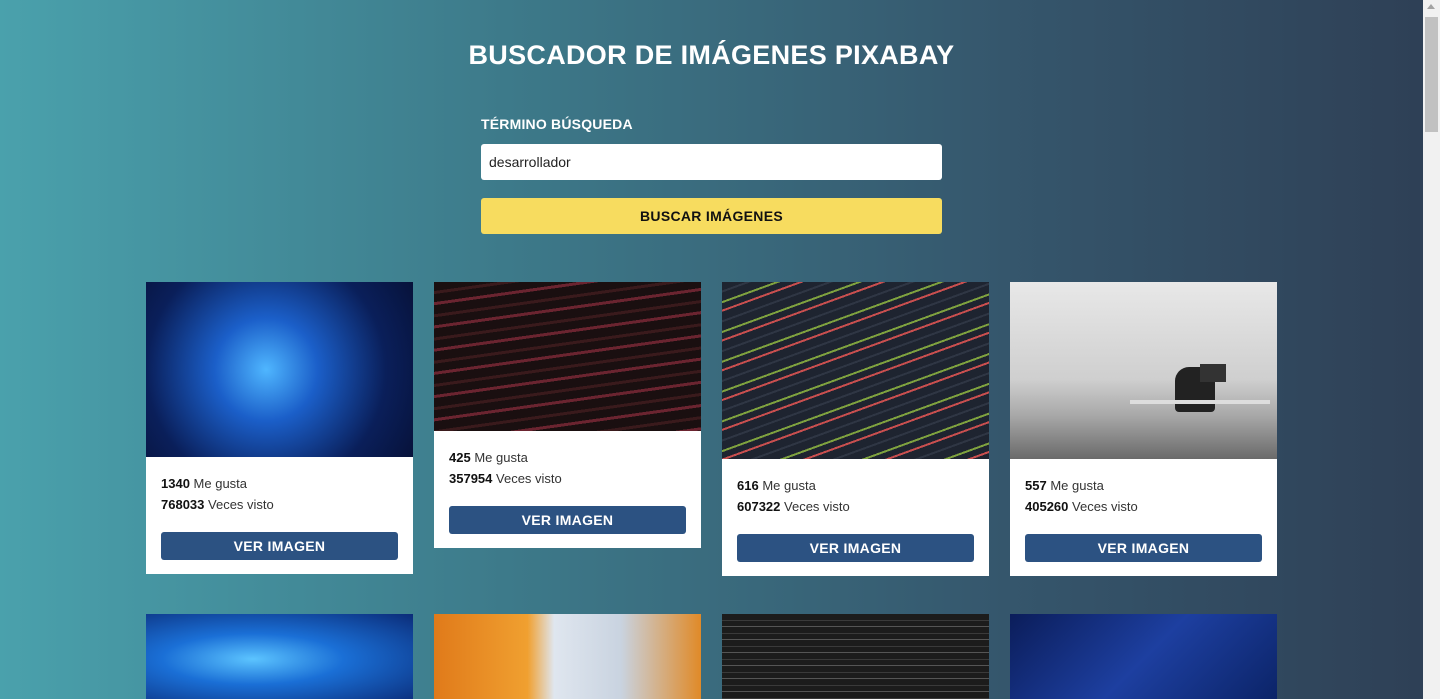 The image size is (1440, 699). I want to click on likes-count: 1340, so click(175, 483).